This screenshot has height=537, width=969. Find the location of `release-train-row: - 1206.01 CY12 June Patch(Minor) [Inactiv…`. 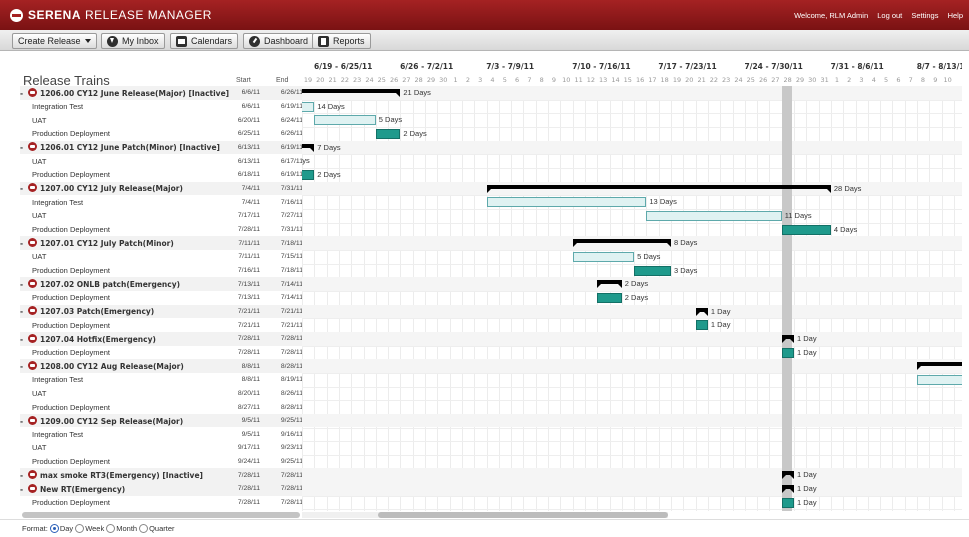

release-train-row: - 1206.01 CY12 June Patch(Minor) [Inactiv… is located at coordinates (161, 147).